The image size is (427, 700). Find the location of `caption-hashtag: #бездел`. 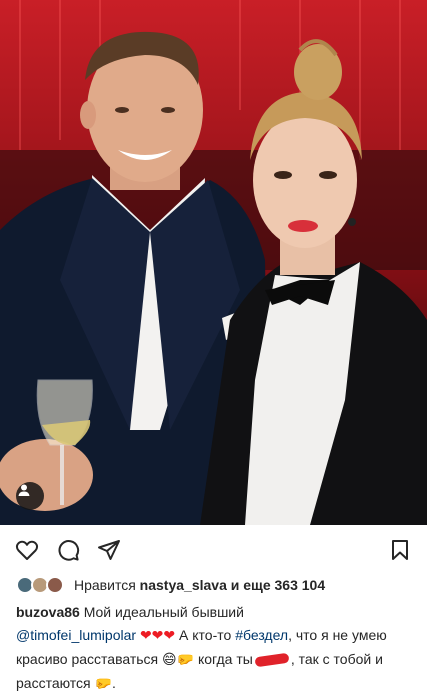

caption-hashtag: #бездел is located at coordinates (261, 635).